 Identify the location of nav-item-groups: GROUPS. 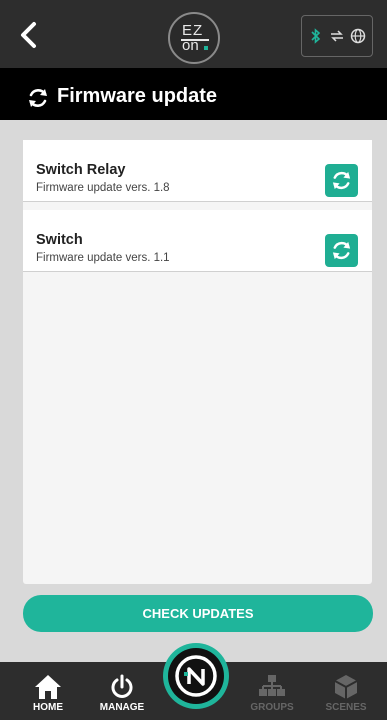
(272, 691).